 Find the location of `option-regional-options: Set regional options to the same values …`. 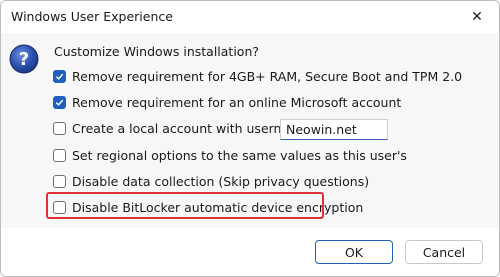

option-regional-options: Set regional options to the same values … is located at coordinates (230, 155).